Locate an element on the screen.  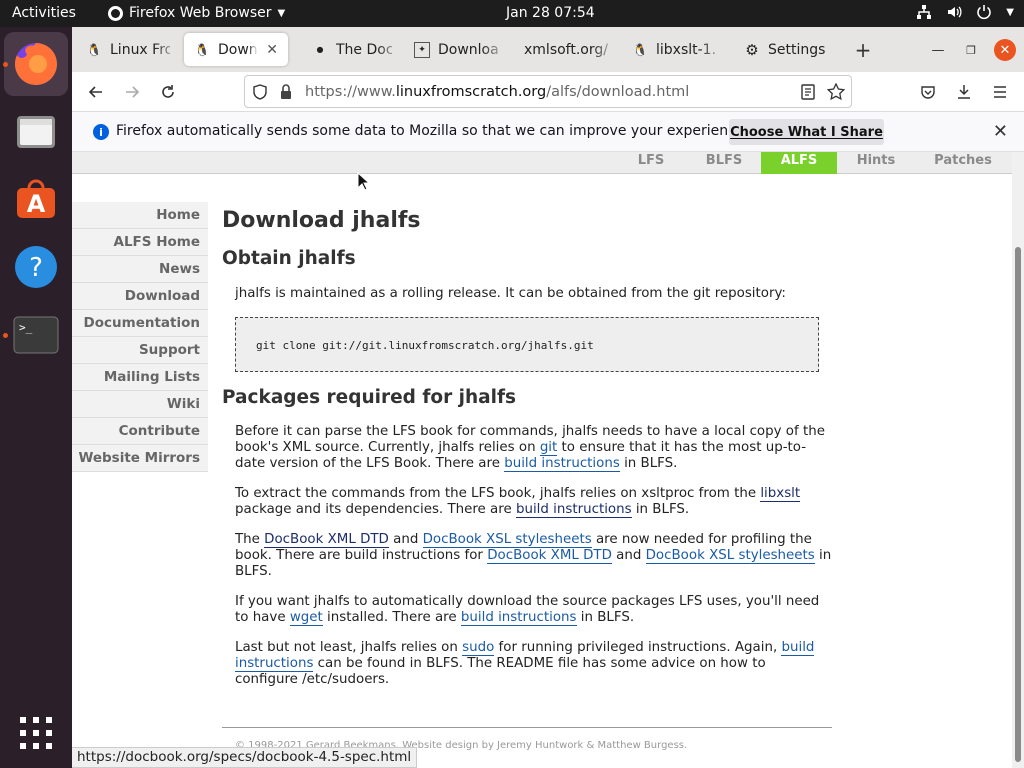
sidebar-item-home: Home is located at coordinates (140, 215).